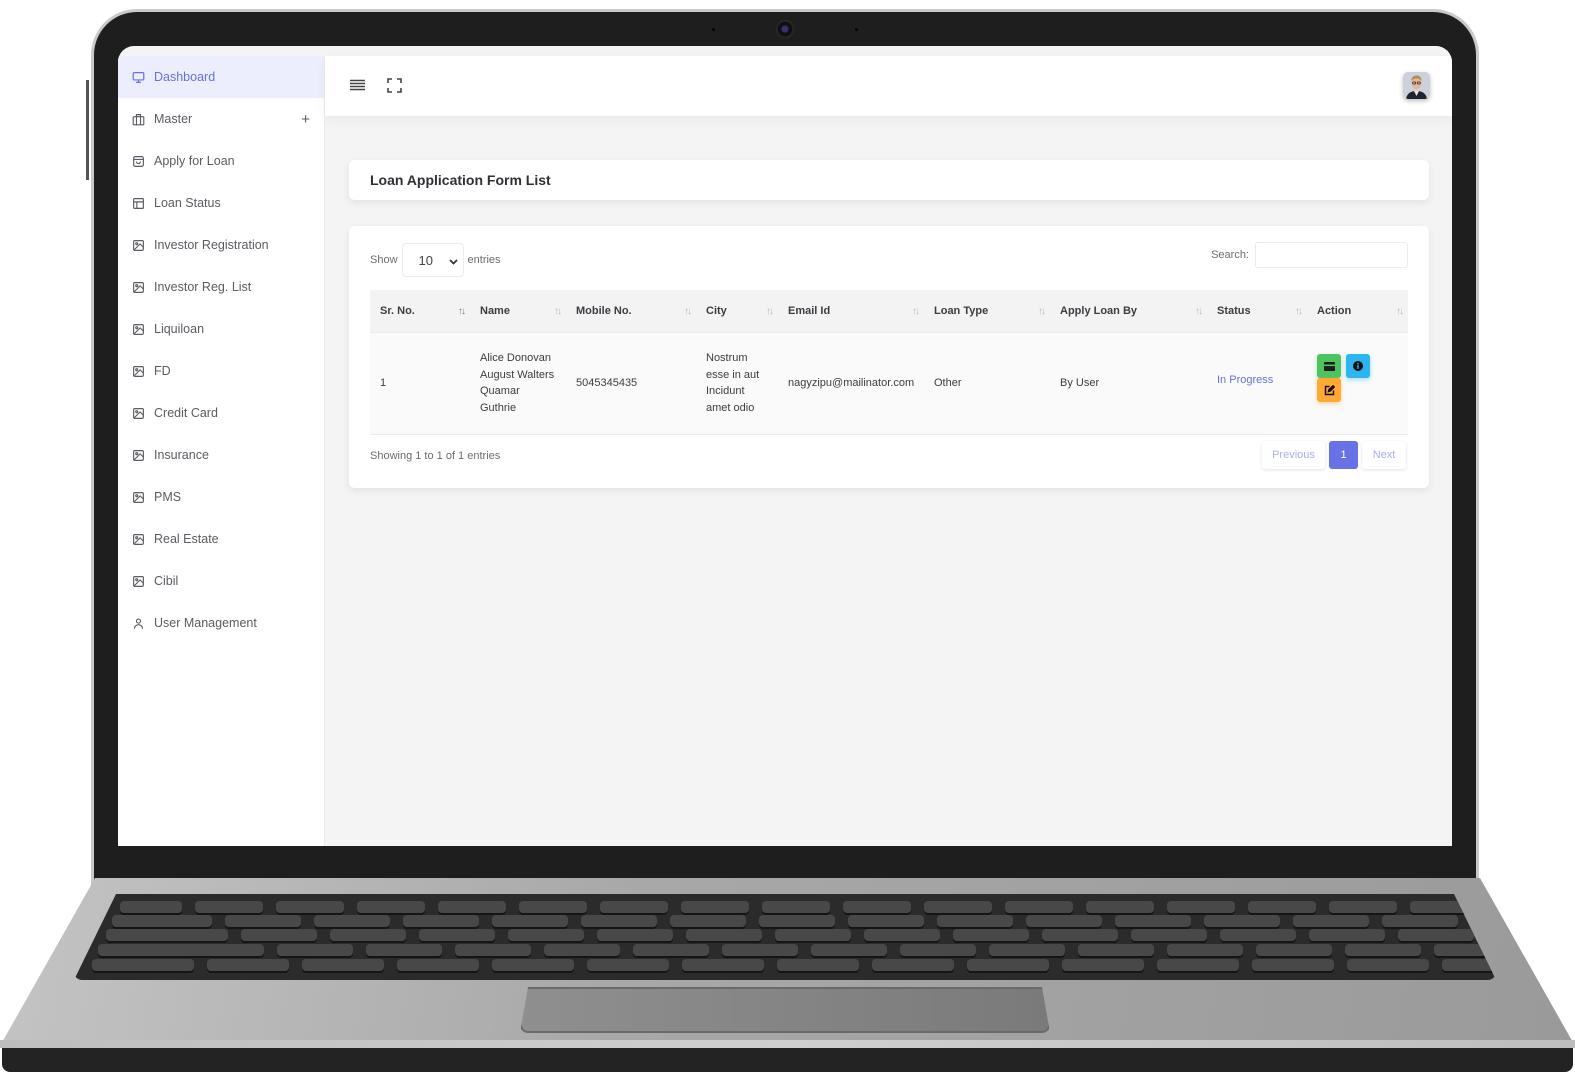 This screenshot has height=1088, width=1575. I want to click on search-control: Search:, so click(1309, 255).